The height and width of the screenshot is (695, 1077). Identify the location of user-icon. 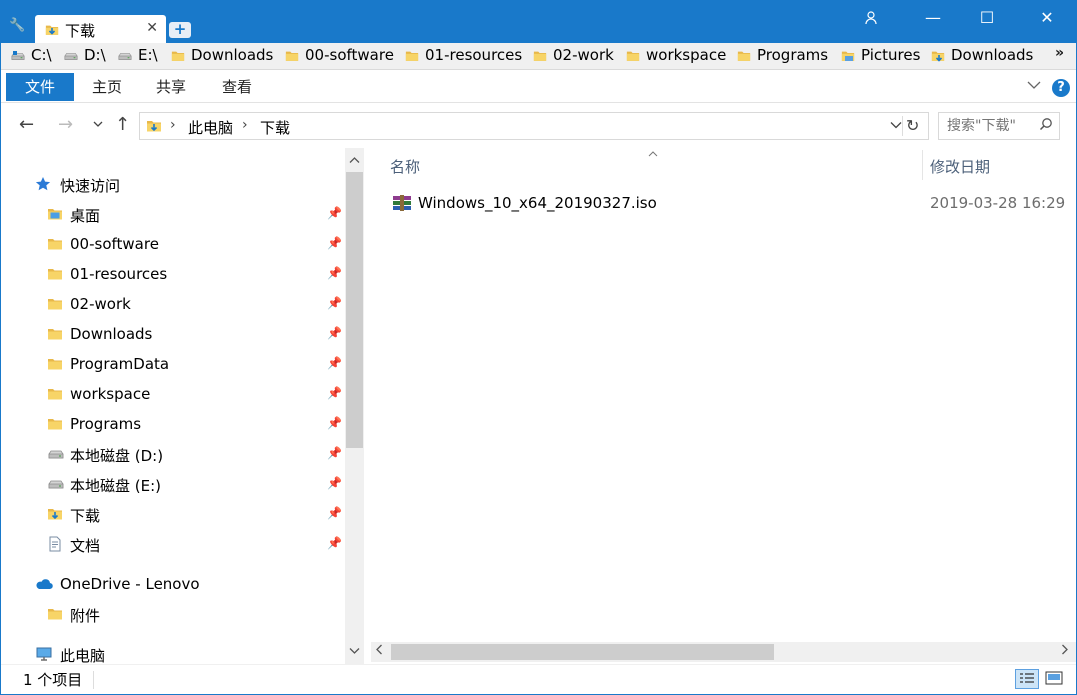
(871, 18).